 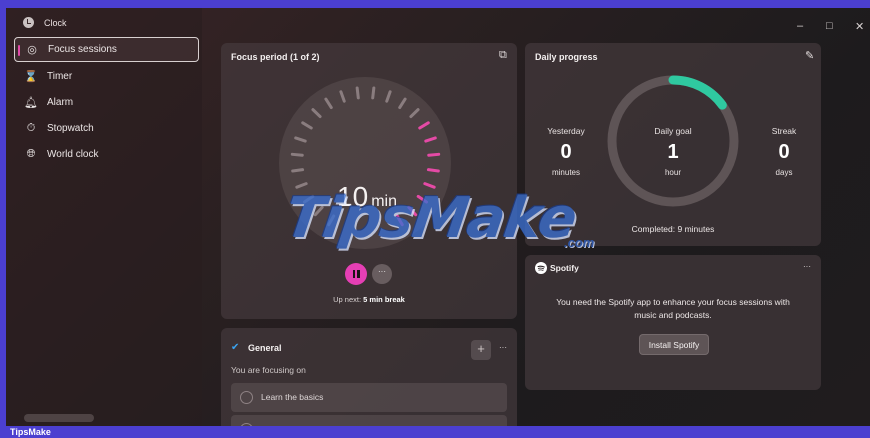 I want to click on streak-label: Streak, so click(x=784, y=131).